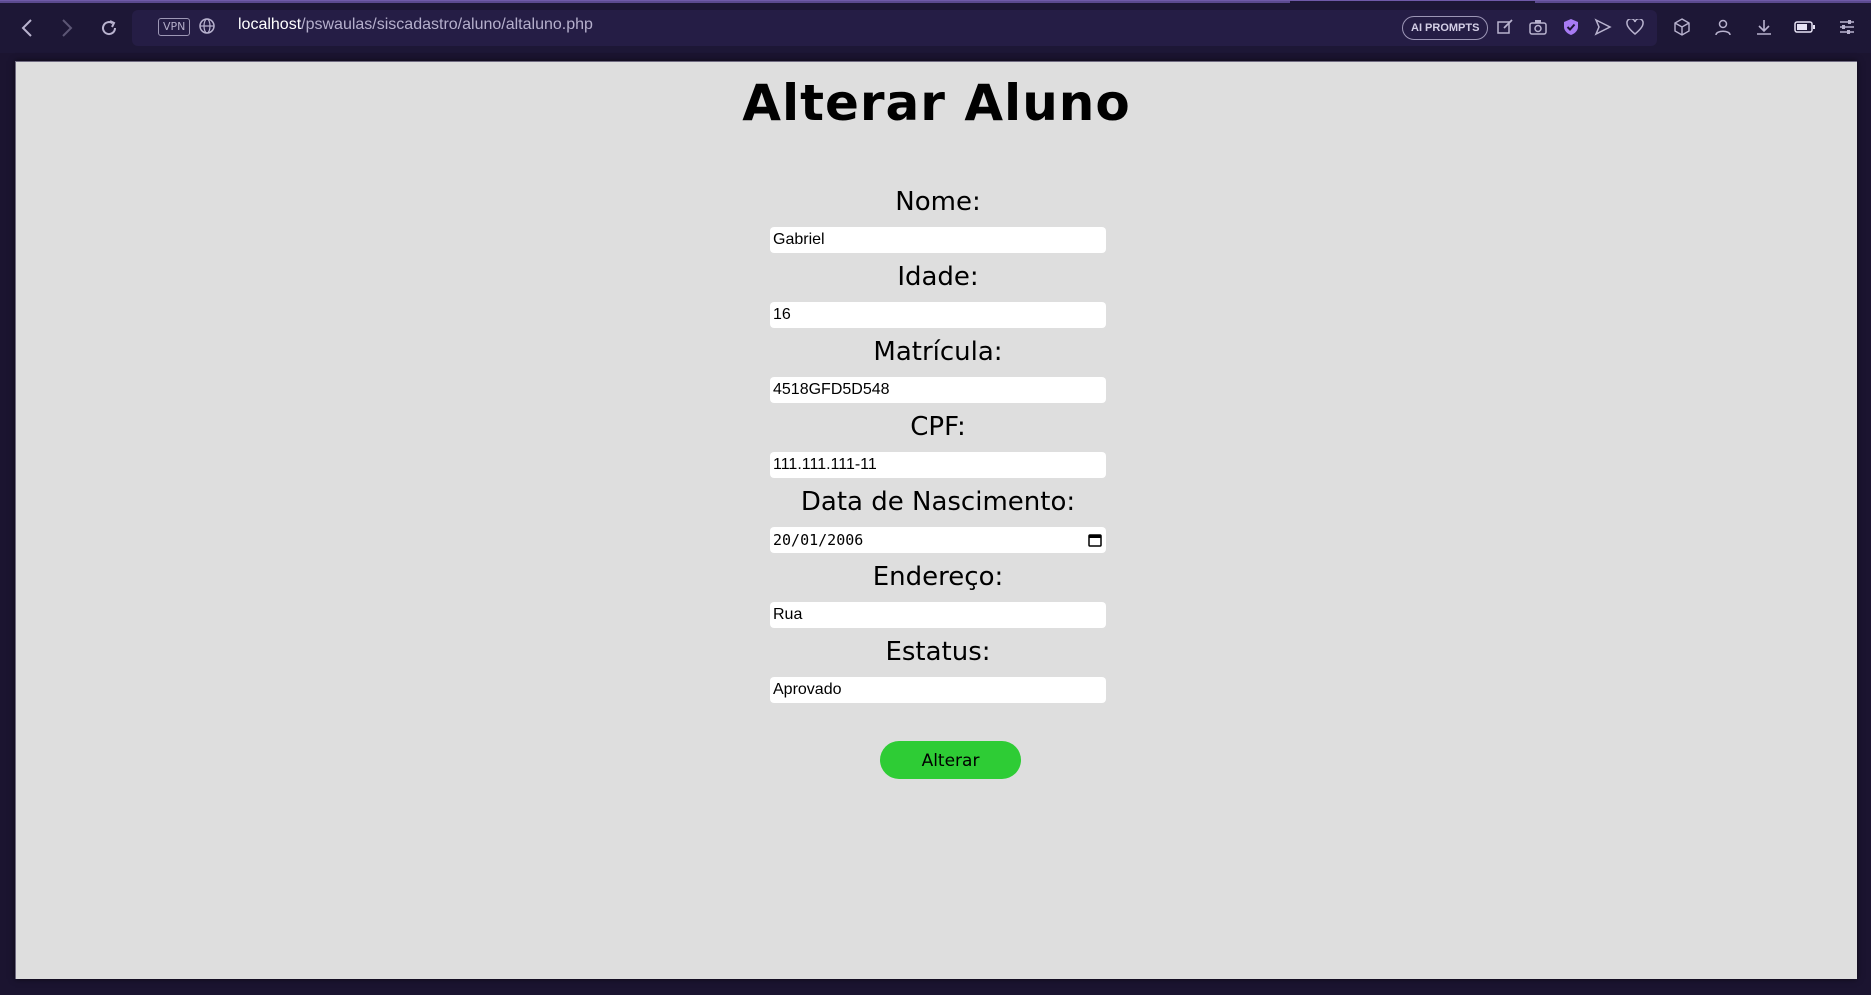 The height and width of the screenshot is (995, 1871). Describe the element at coordinates (938, 690) in the screenshot. I see `estatus-input: Aprovado` at that location.